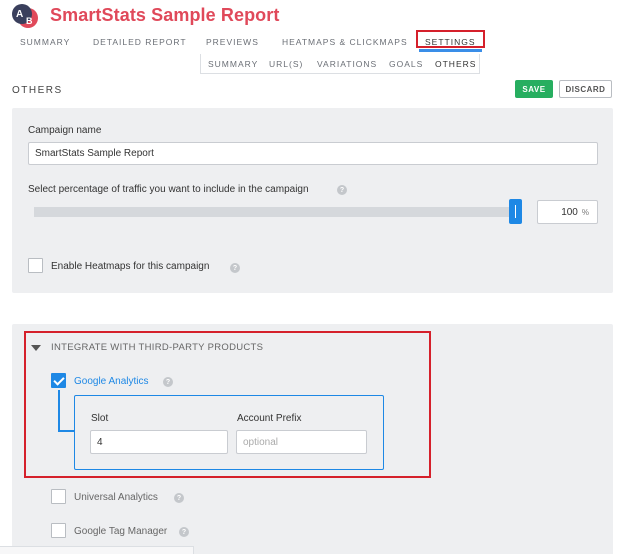 The image size is (620, 554). I want to click on app-title: SmartStats Sample Report, so click(165, 15).